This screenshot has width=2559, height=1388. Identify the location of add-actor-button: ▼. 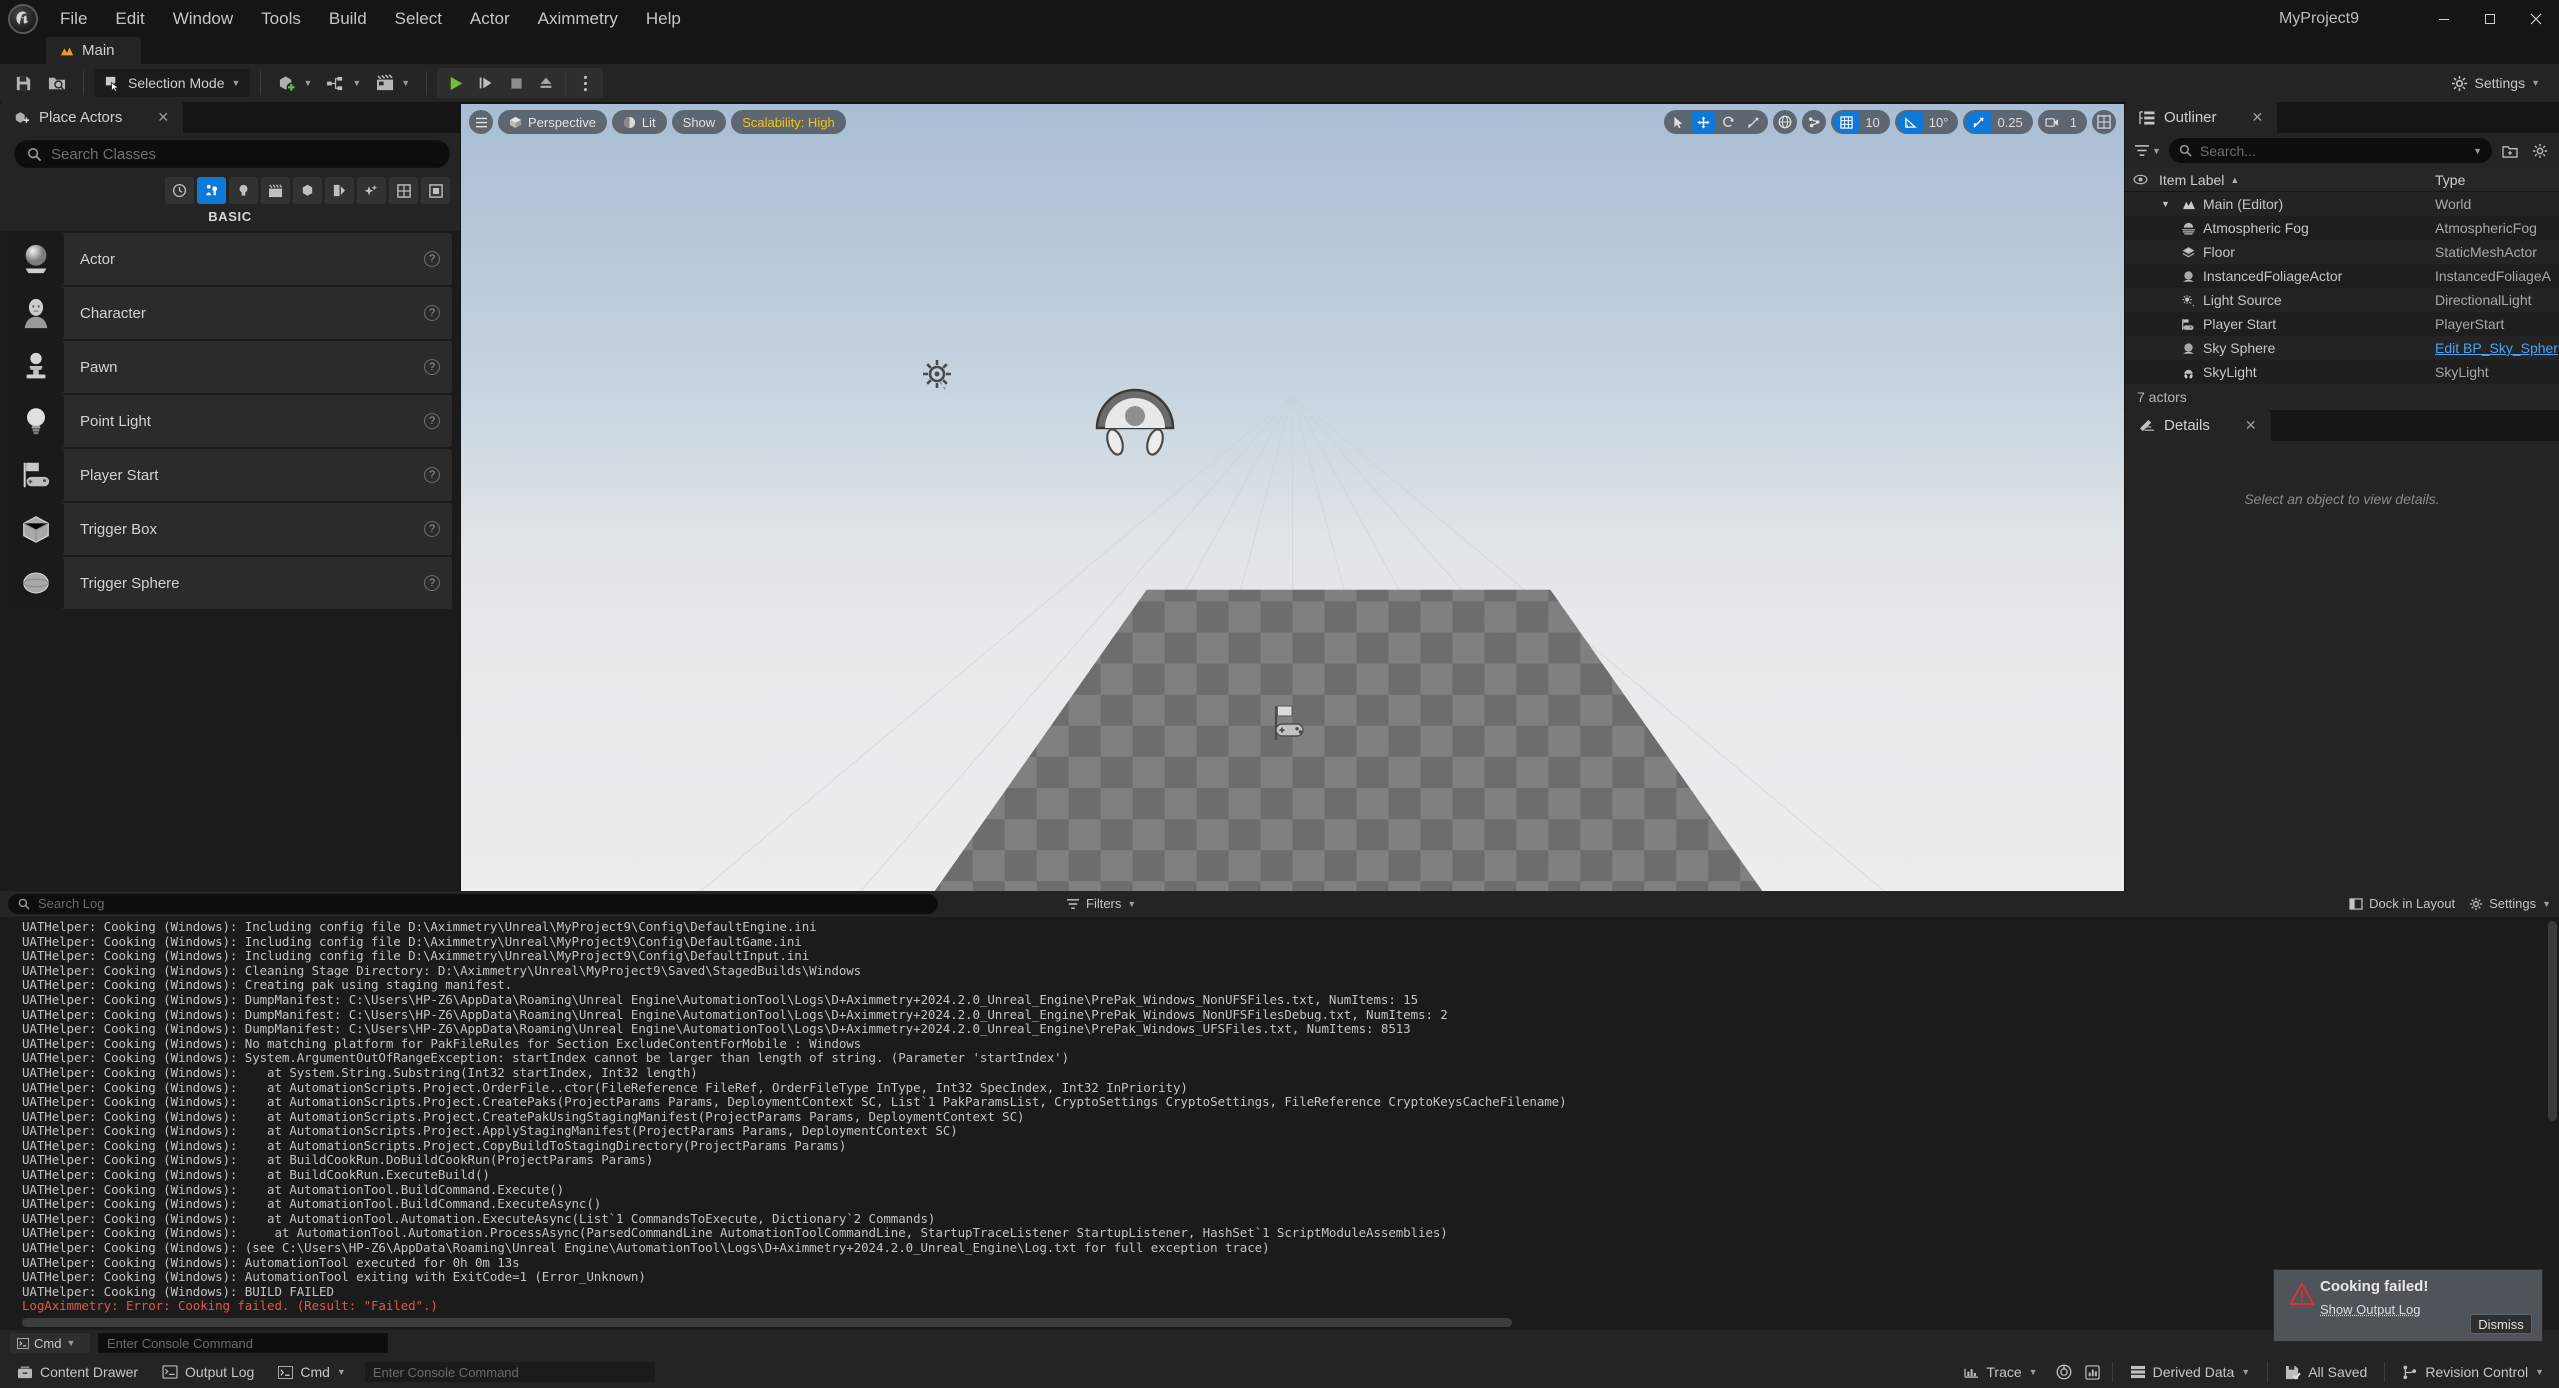
(294, 83).